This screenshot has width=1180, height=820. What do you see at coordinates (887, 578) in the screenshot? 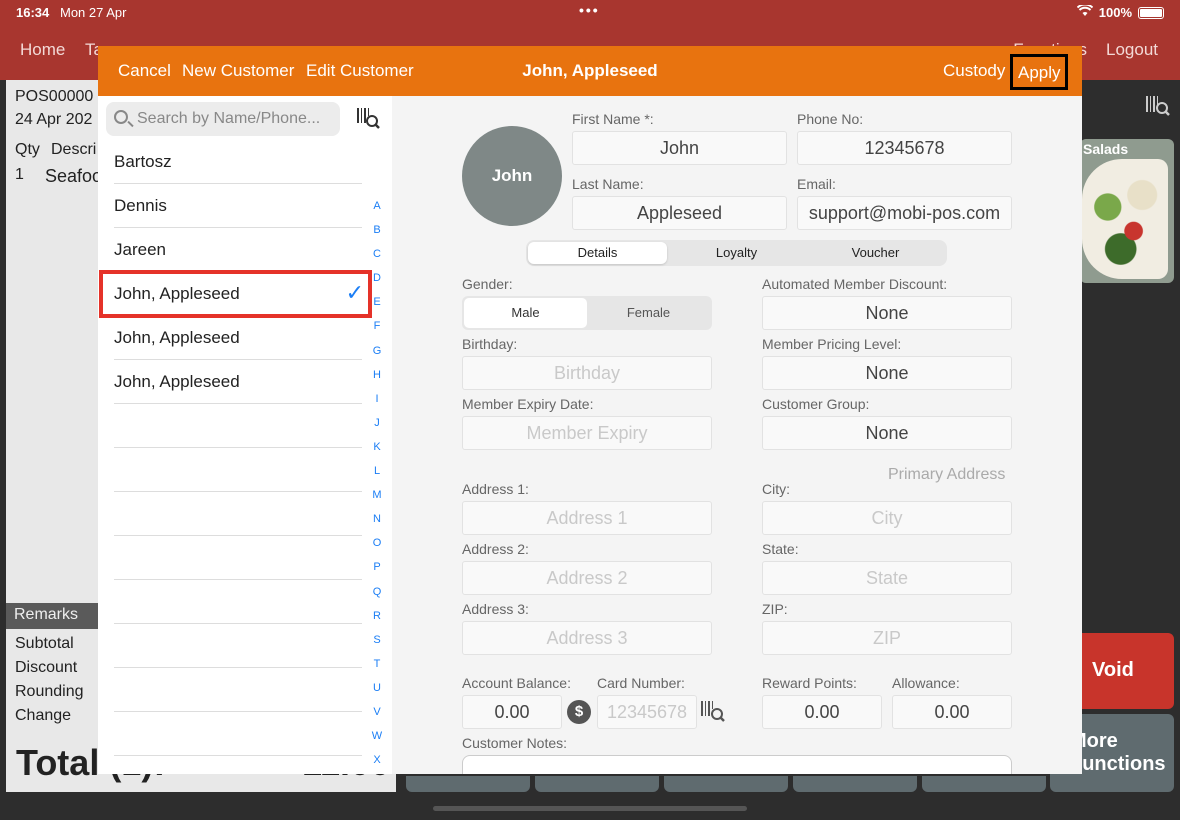
I see `state-field: State` at bounding box center [887, 578].